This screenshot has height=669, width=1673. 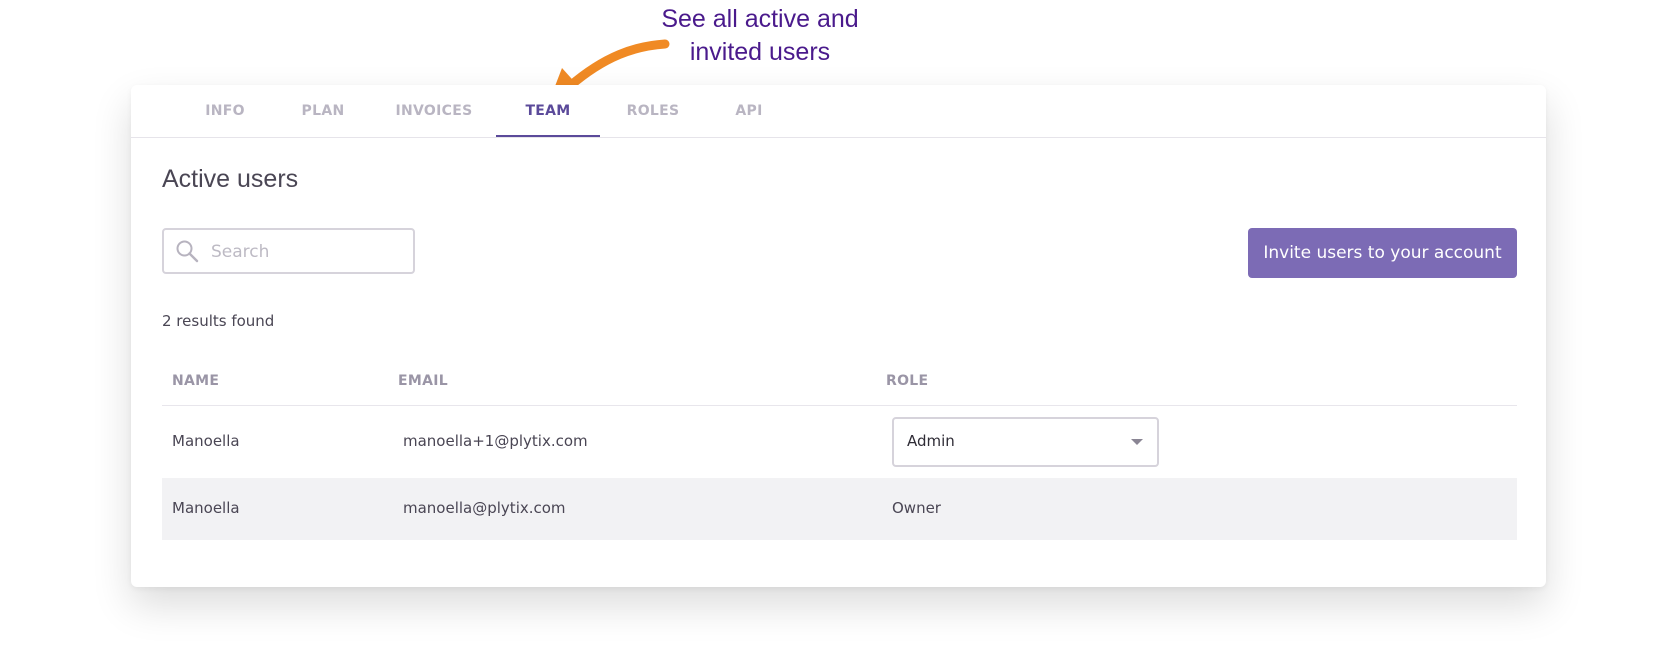 I want to click on tab-plan: PLAN, so click(x=323, y=110).